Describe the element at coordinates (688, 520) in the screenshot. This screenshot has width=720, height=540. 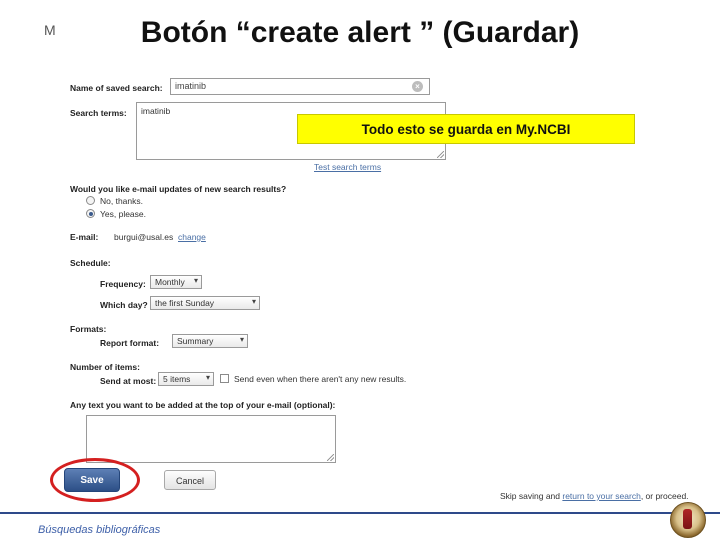
I see `university-seal-icon` at that location.